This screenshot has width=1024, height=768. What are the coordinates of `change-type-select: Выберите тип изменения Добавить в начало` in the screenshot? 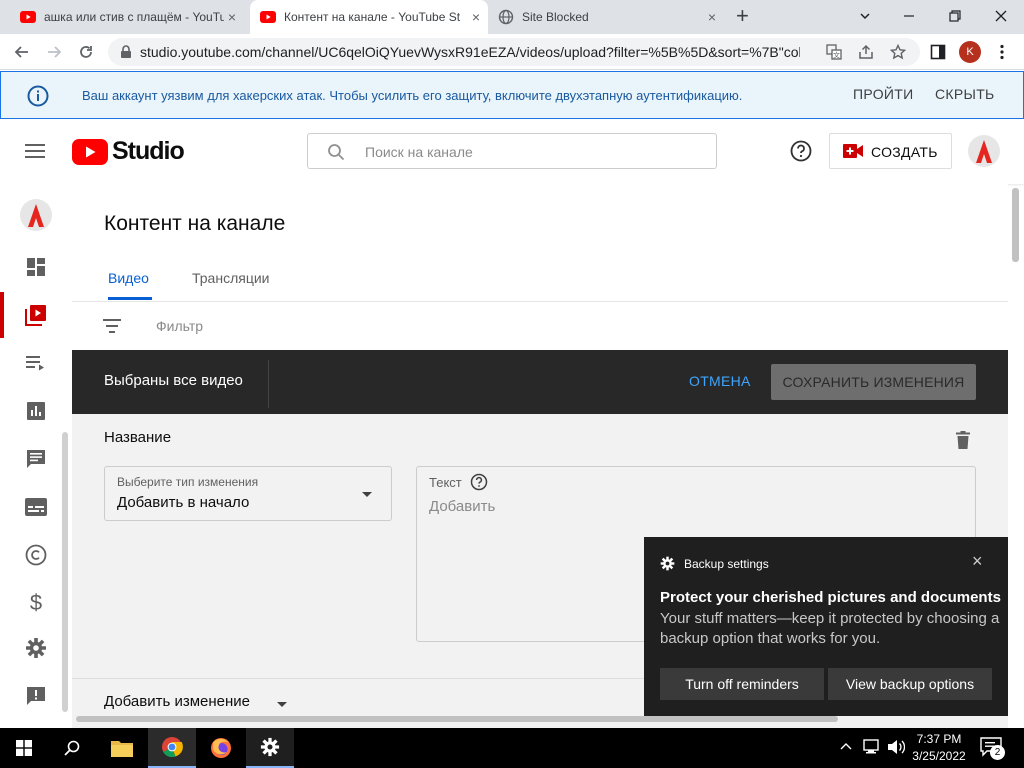 It's located at (248, 493).